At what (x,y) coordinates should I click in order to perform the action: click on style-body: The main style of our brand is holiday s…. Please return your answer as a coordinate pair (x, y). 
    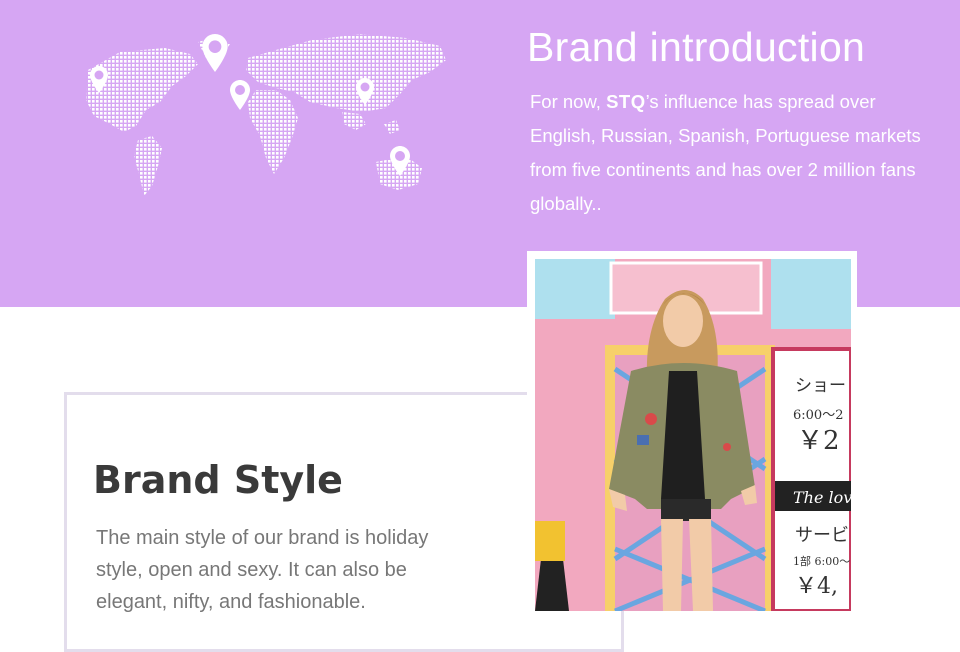
    Looking at the image, I should click on (262, 570).